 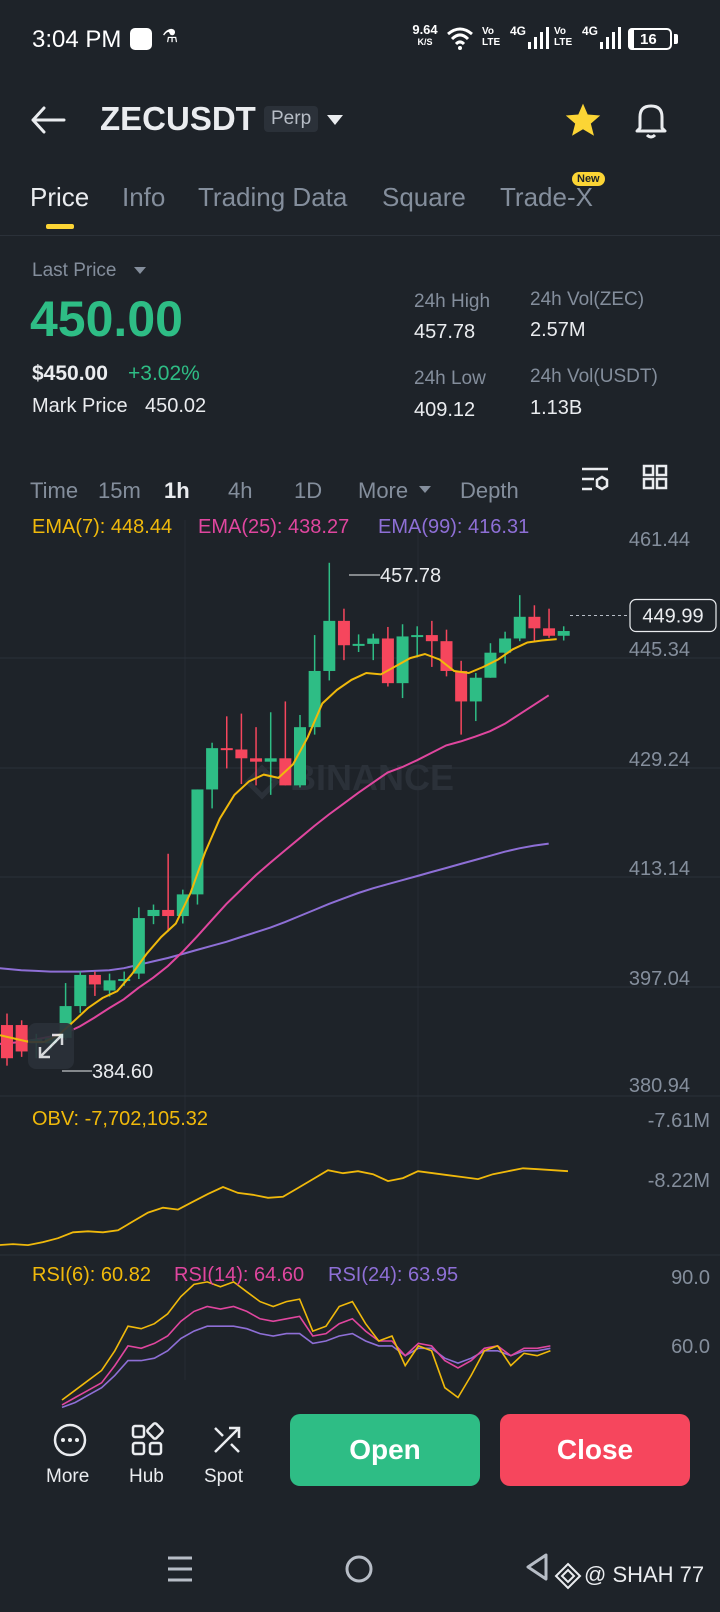 I want to click on tf-time: Time, so click(x=54, y=491).